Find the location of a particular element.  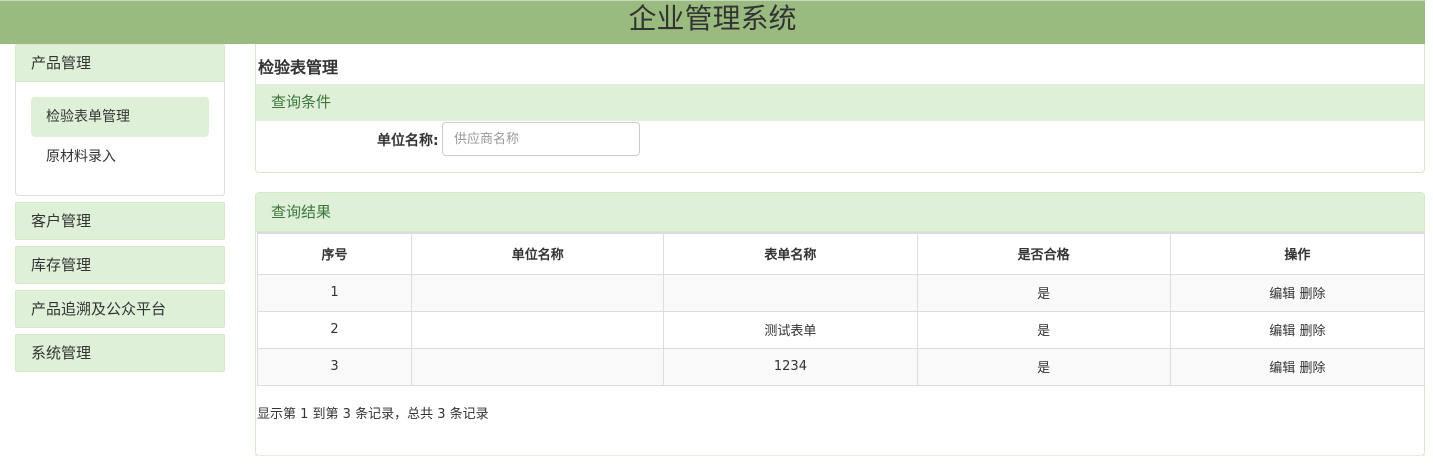

unit-name-label: 单位名称: is located at coordinates (408, 141).